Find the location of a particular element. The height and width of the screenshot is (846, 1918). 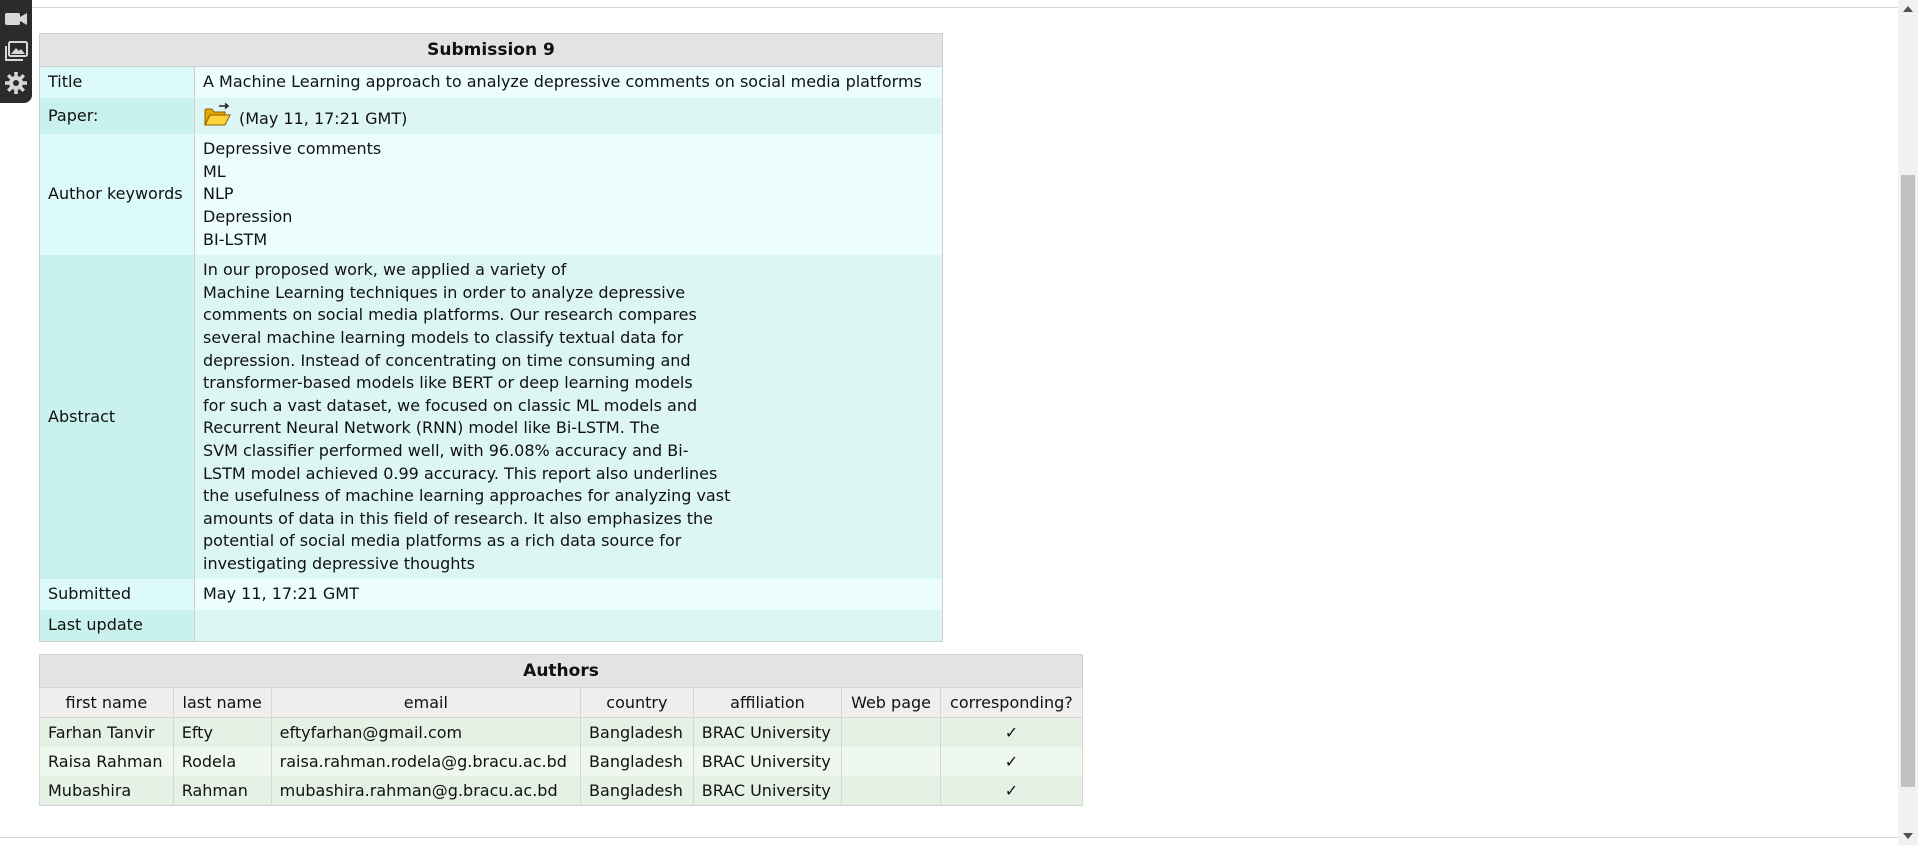

keyword: NLP is located at coordinates (218, 194).